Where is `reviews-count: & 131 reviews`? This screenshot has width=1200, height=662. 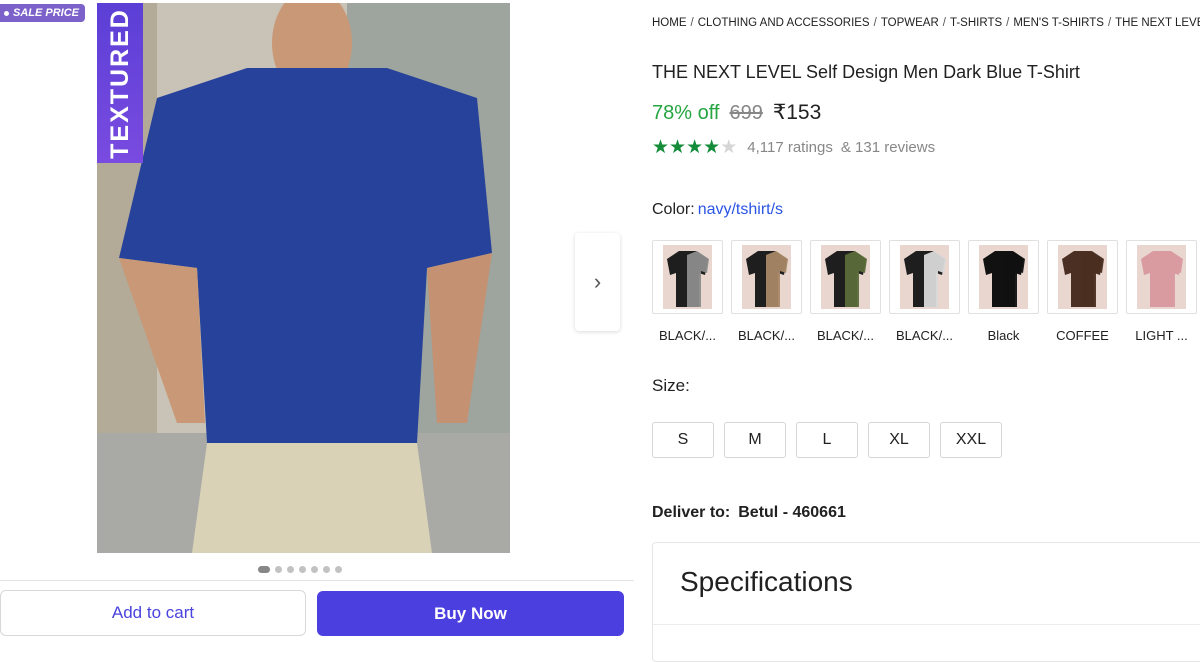 reviews-count: & 131 reviews is located at coordinates (888, 147).